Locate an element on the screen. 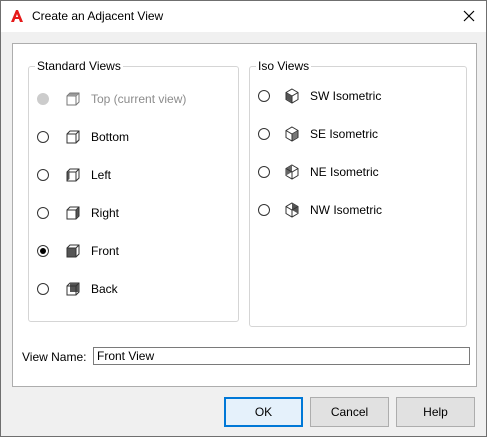 The height and width of the screenshot is (437, 487). window-title: Create an Adjacent View is located at coordinates (98, 16).